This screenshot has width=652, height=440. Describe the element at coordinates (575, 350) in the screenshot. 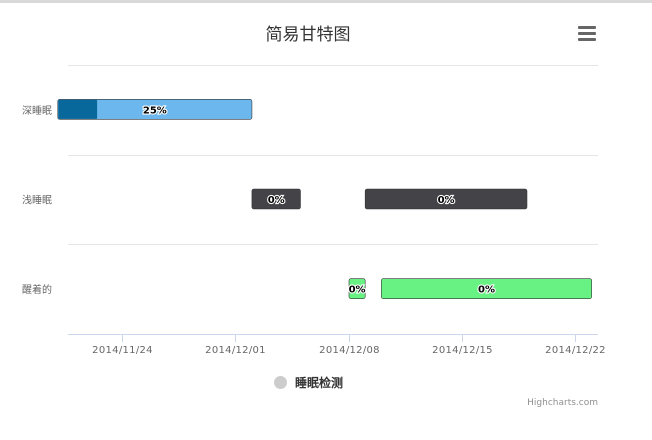

I see `x-axis-label: 2014/12/22` at that location.